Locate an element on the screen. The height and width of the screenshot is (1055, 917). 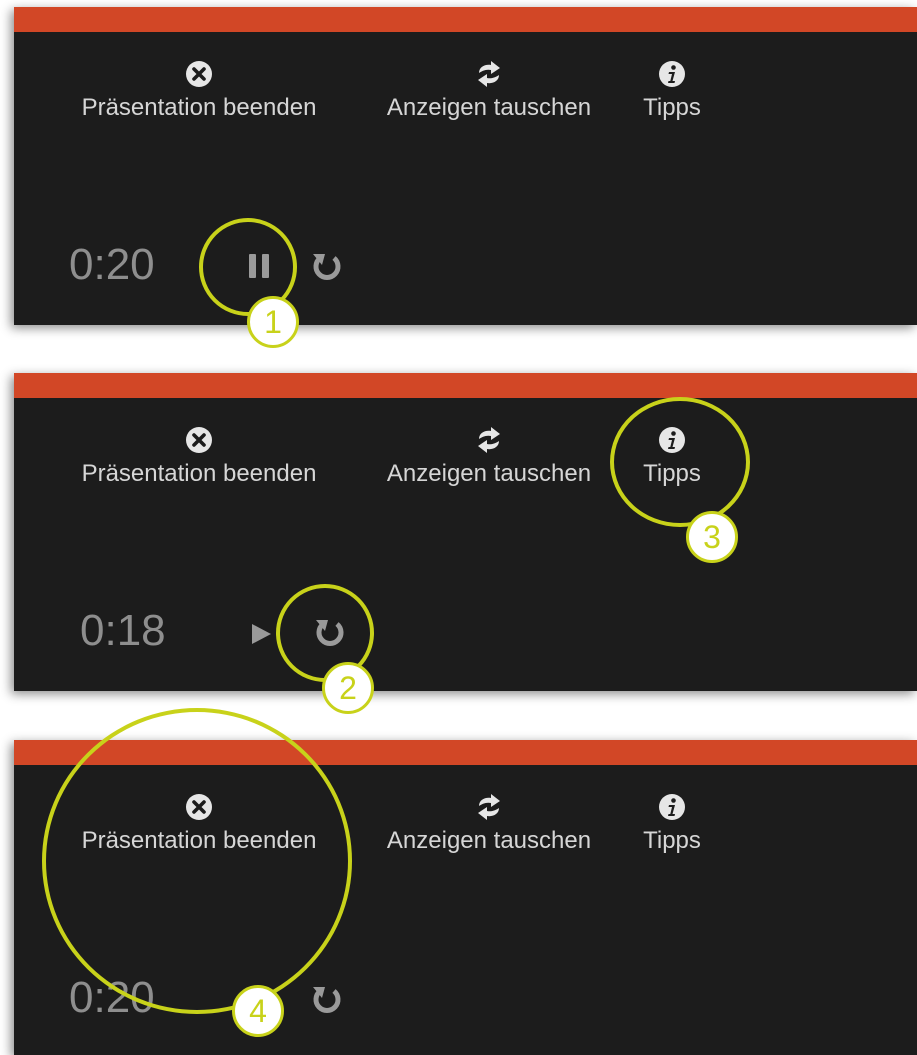
elapsed-time: 0:18 is located at coordinates (123, 630).